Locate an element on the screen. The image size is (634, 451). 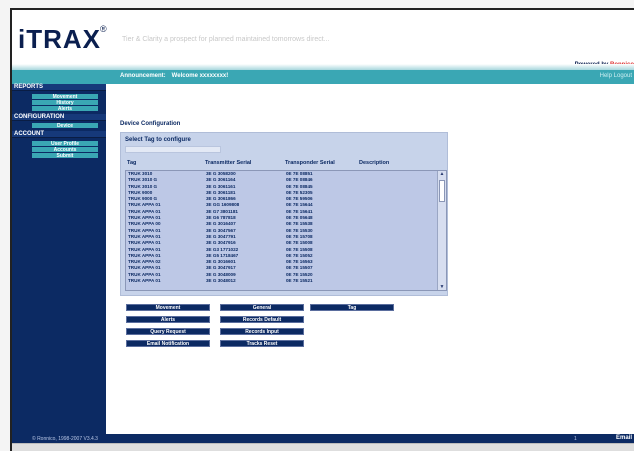
table-row: TRUK APPA 01 3E G 3048012 0E 7E 15521 is located at coordinates (286, 281).